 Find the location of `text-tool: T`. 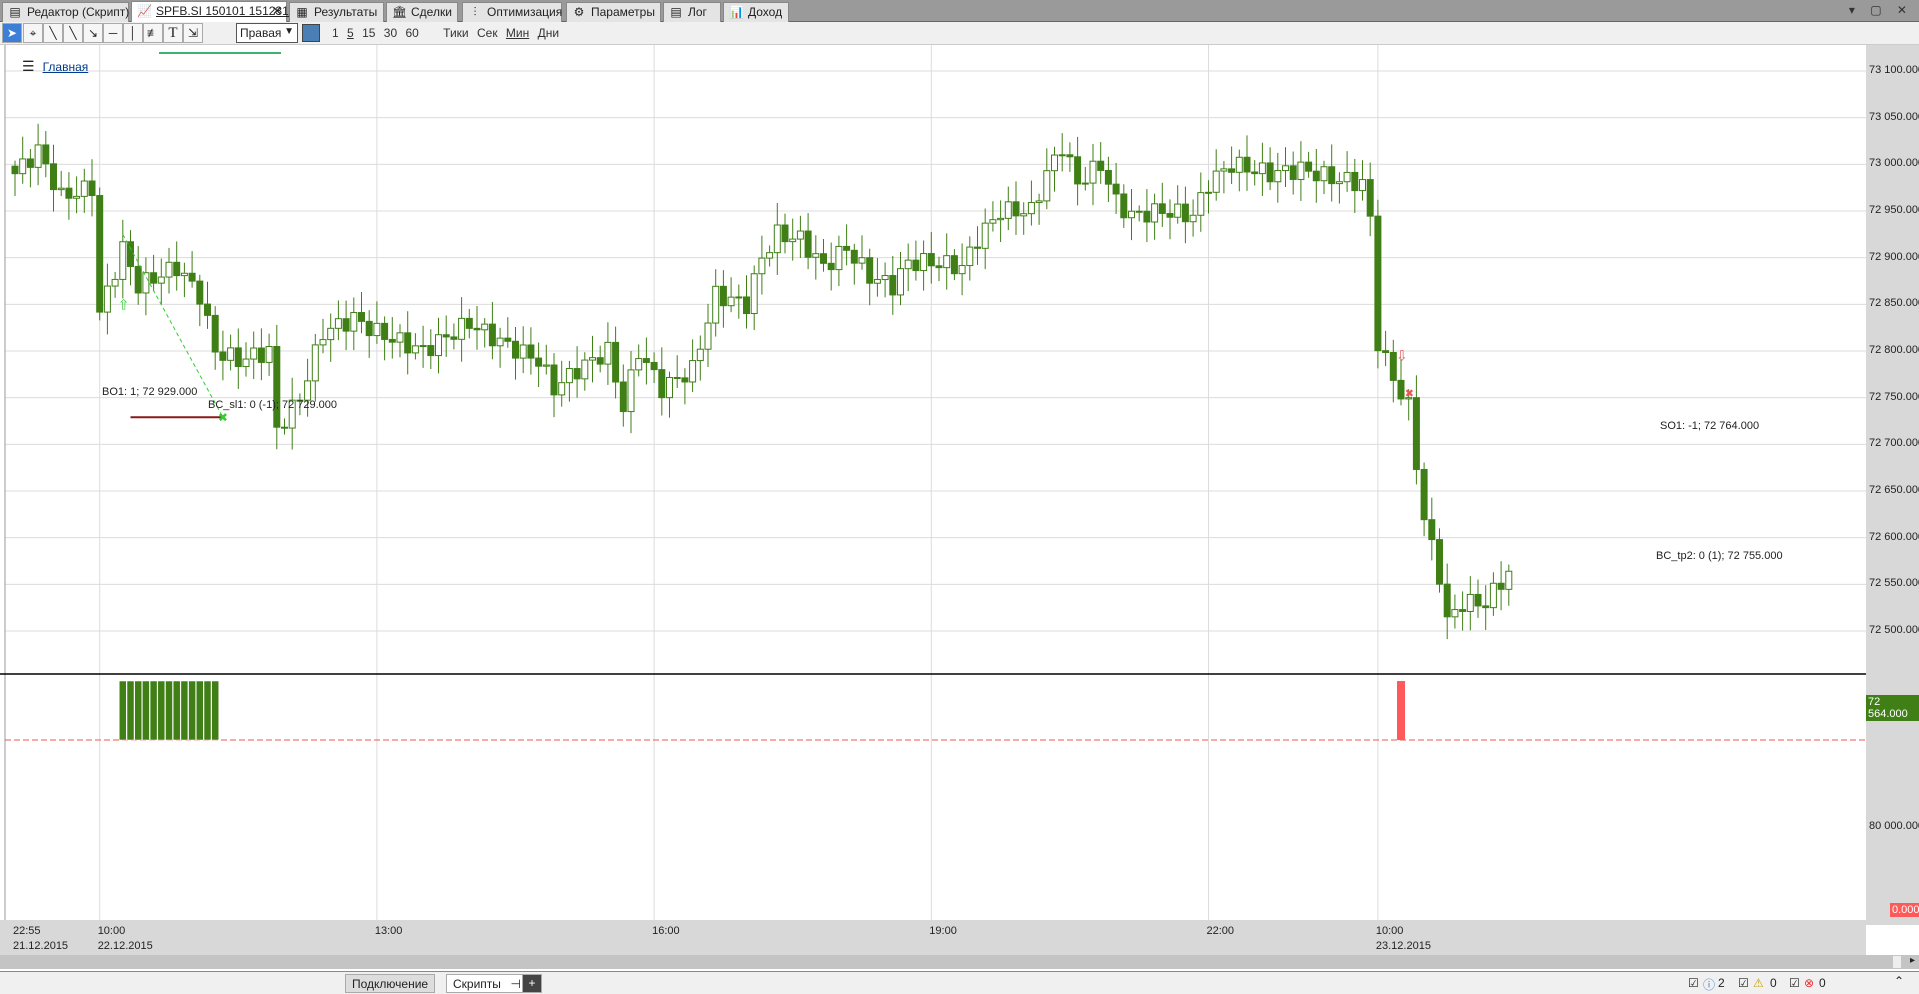

text-tool: T is located at coordinates (173, 33).